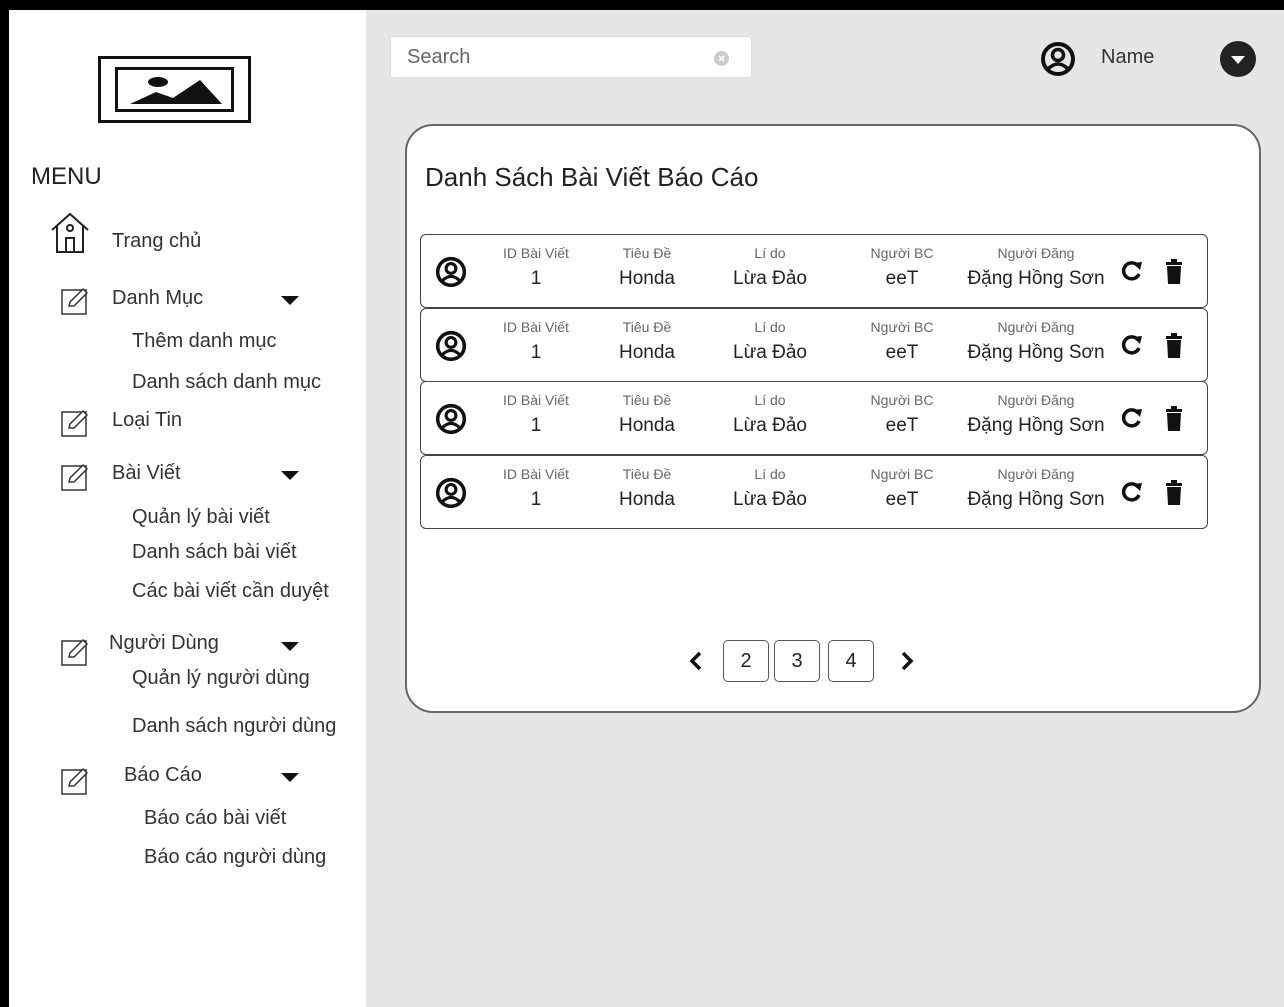 The image size is (1284, 1007). I want to click on nav-user-list: Danh sách người dùng, so click(234, 726).